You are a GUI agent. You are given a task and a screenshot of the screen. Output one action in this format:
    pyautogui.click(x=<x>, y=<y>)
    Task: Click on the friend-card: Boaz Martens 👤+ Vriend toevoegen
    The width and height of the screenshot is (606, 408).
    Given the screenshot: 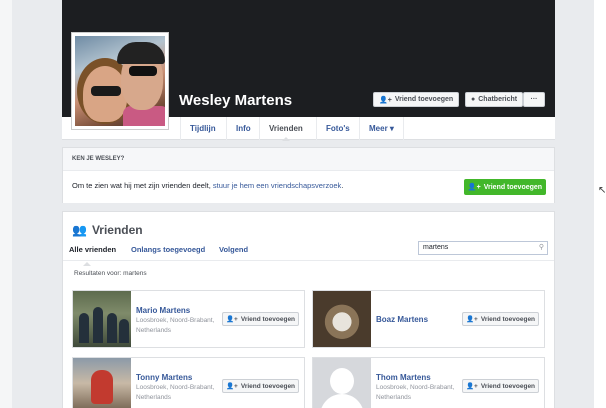 What is the action you would take?
    pyautogui.click(x=428, y=319)
    